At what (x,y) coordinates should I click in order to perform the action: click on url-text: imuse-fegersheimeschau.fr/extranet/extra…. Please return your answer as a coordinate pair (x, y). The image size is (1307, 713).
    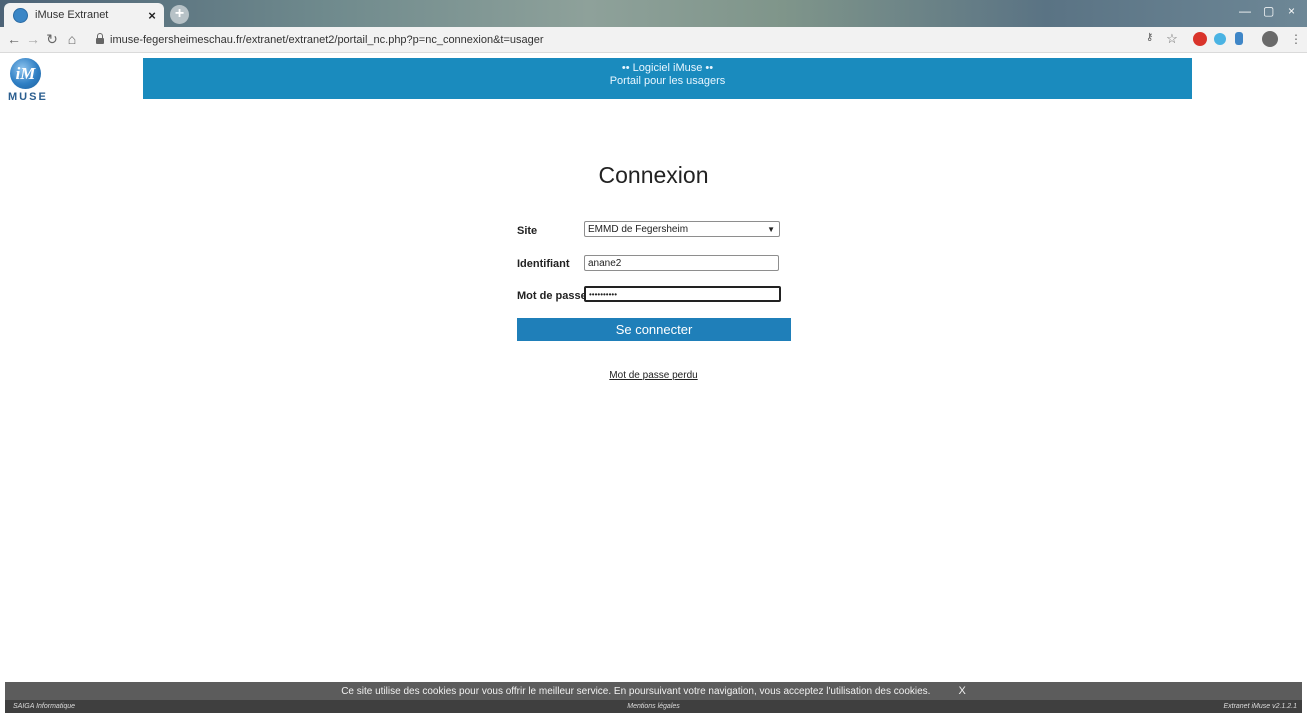
    Looking at the image, I should click on (327, 39).